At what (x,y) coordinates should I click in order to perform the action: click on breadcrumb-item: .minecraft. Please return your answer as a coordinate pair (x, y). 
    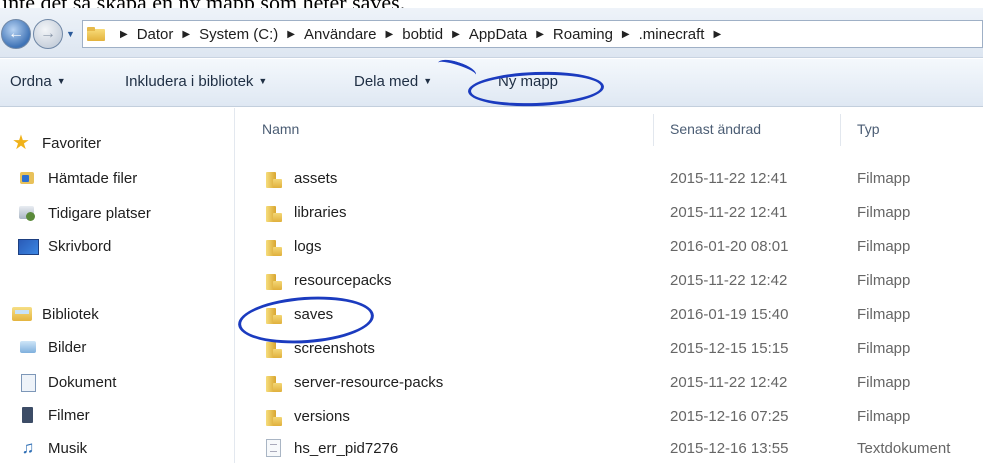
    Looking at the image, I should click on (672, 34).